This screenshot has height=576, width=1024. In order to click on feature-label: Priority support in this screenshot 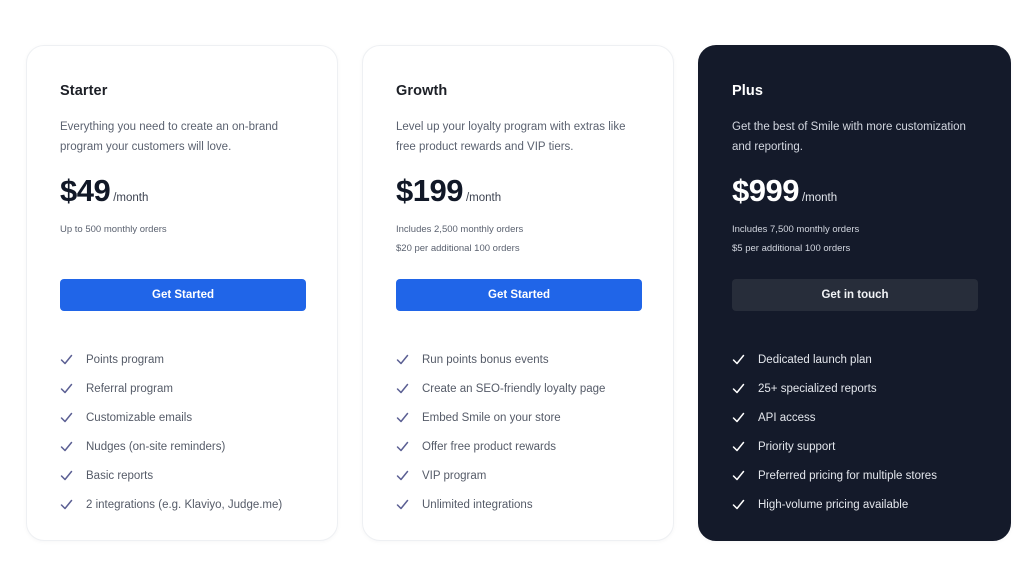, I will do `click(797, 446)`.